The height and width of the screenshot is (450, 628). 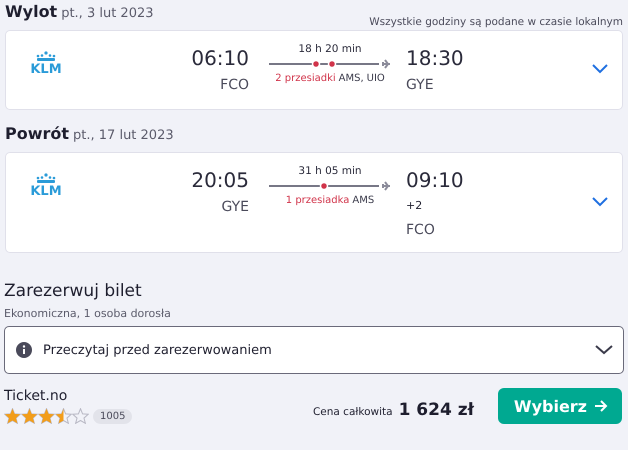 I want to click on timezone-note: Wszystkie godziny są podane w czasie lokalnym, so click(x=496, y=23).